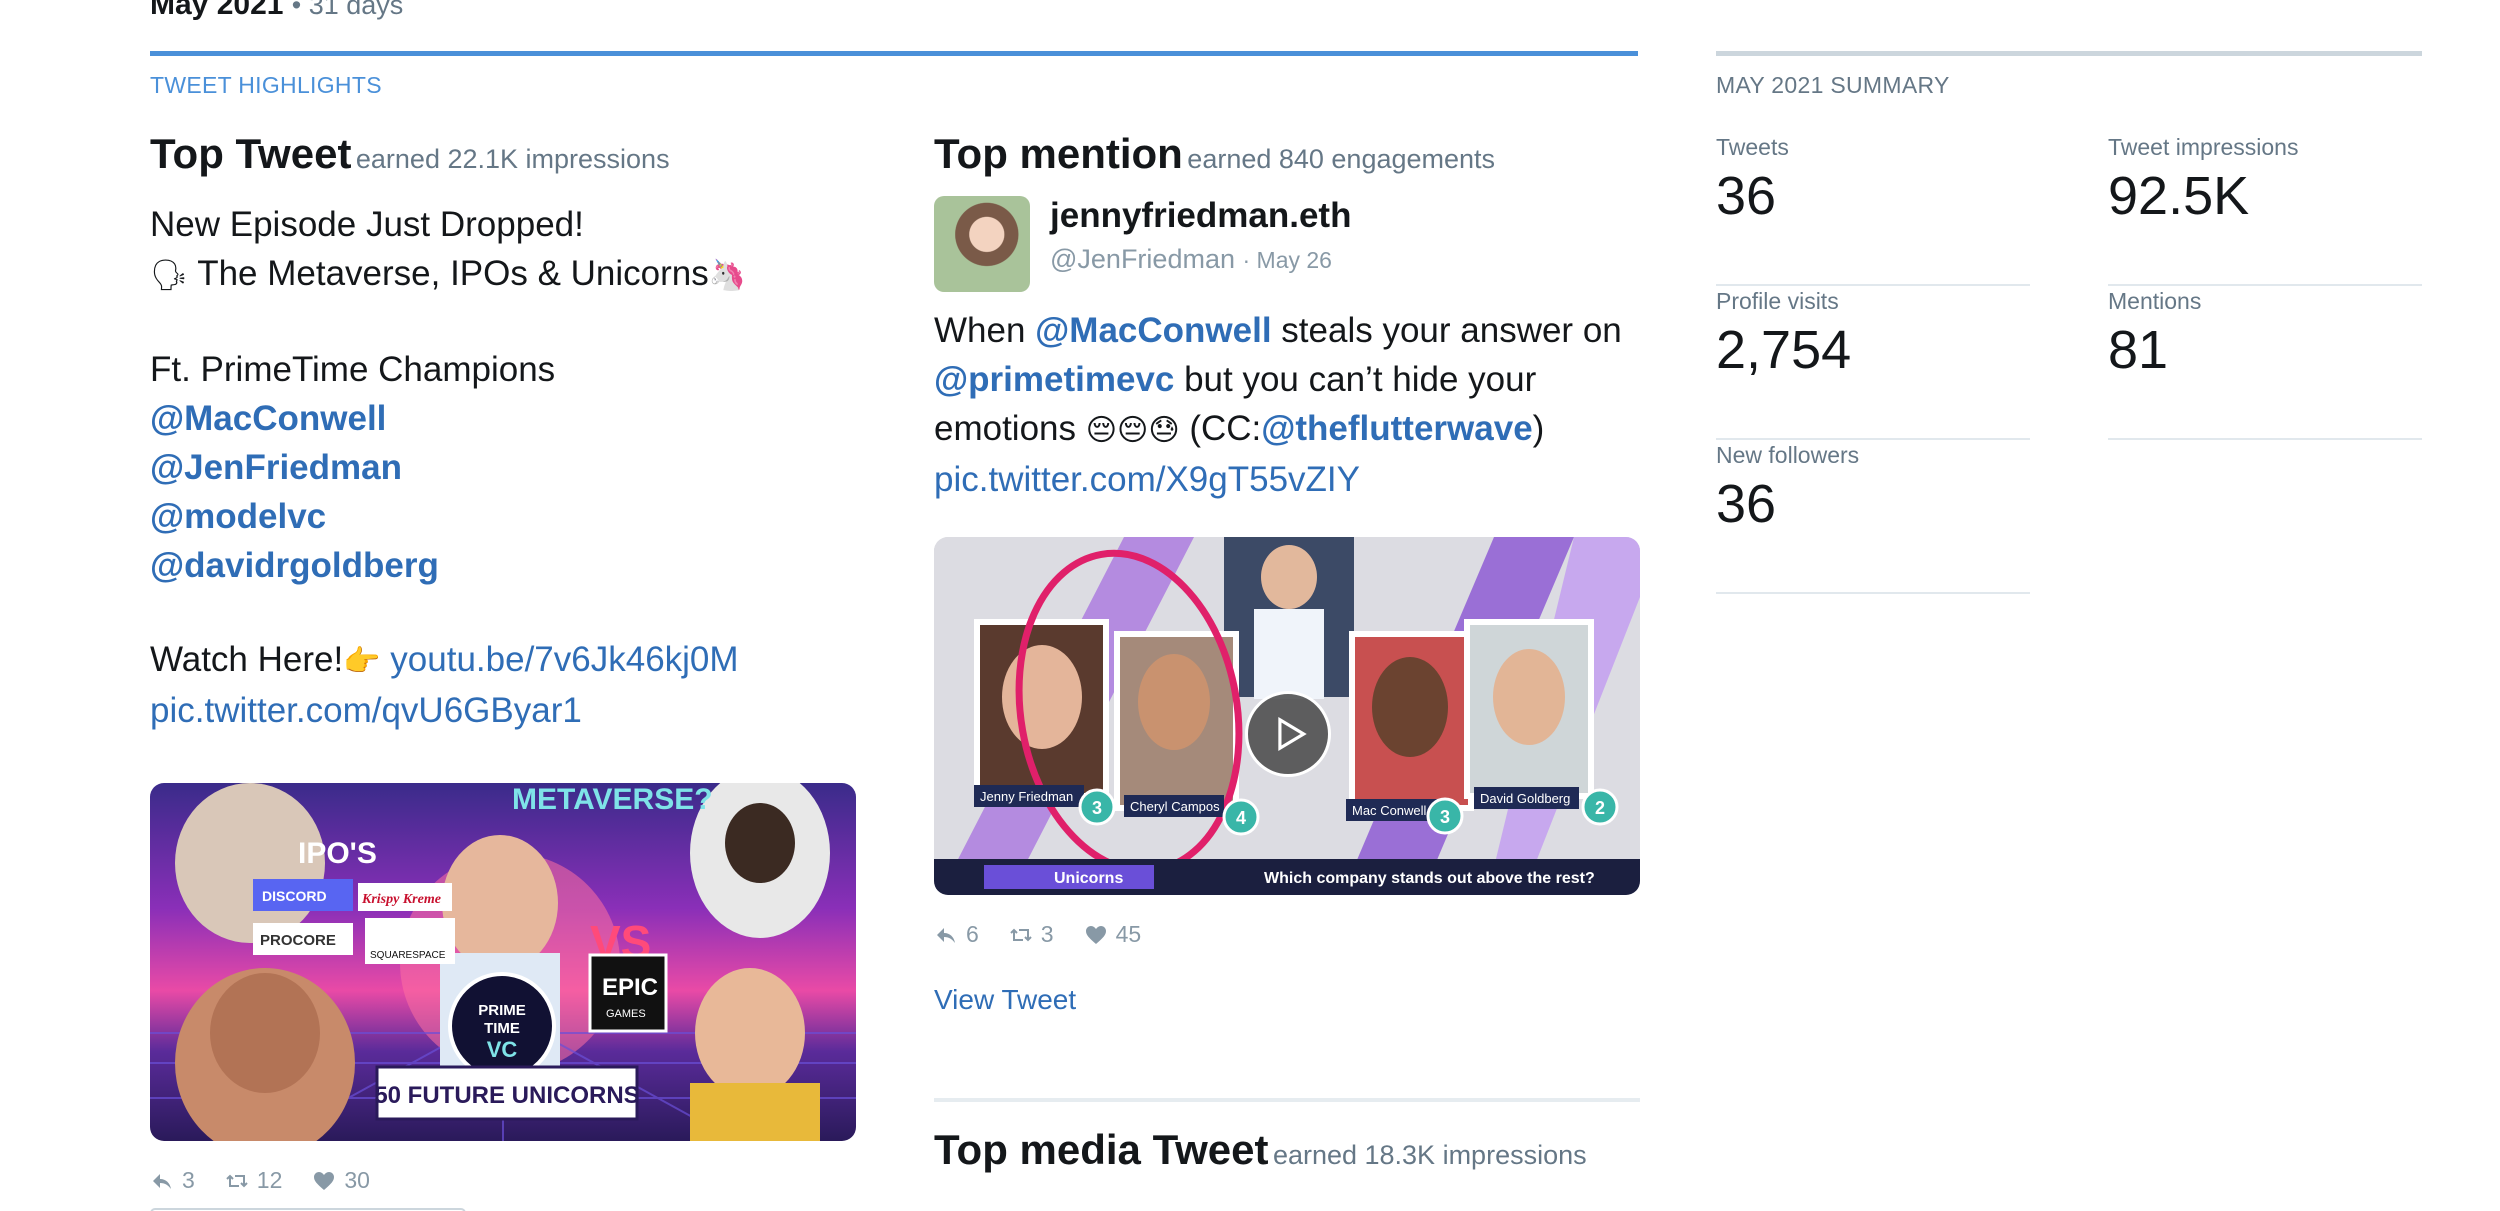 Image resolution: width=2500 pixels, height=1211 pixels. What do you see at coordinates (630, 987) in the screenshot?
I see `logo-epic: EPIC` at bounding box center [630, 987].